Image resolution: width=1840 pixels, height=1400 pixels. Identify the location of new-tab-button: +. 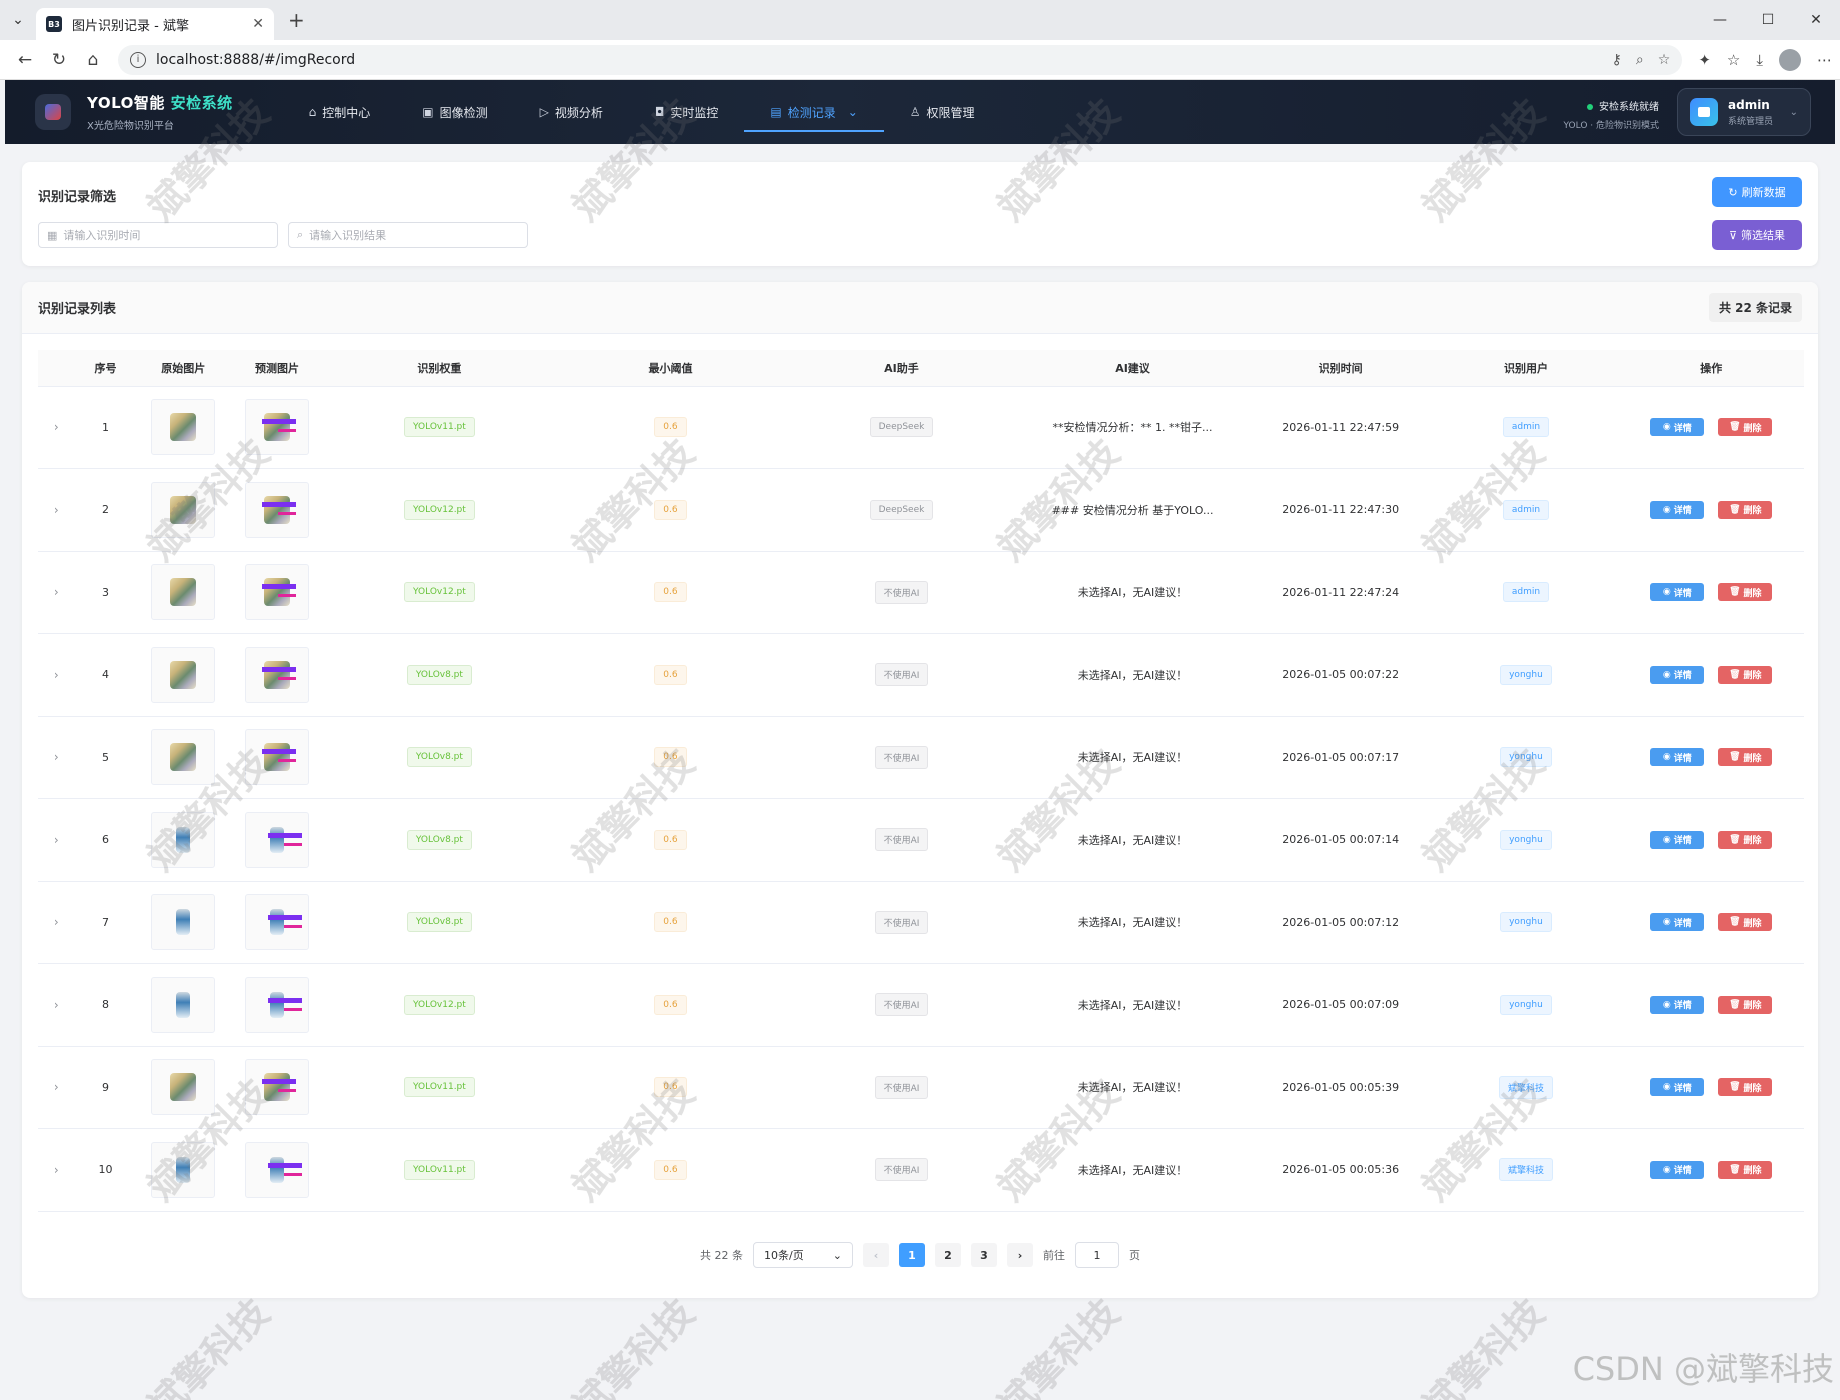
(296, 20).